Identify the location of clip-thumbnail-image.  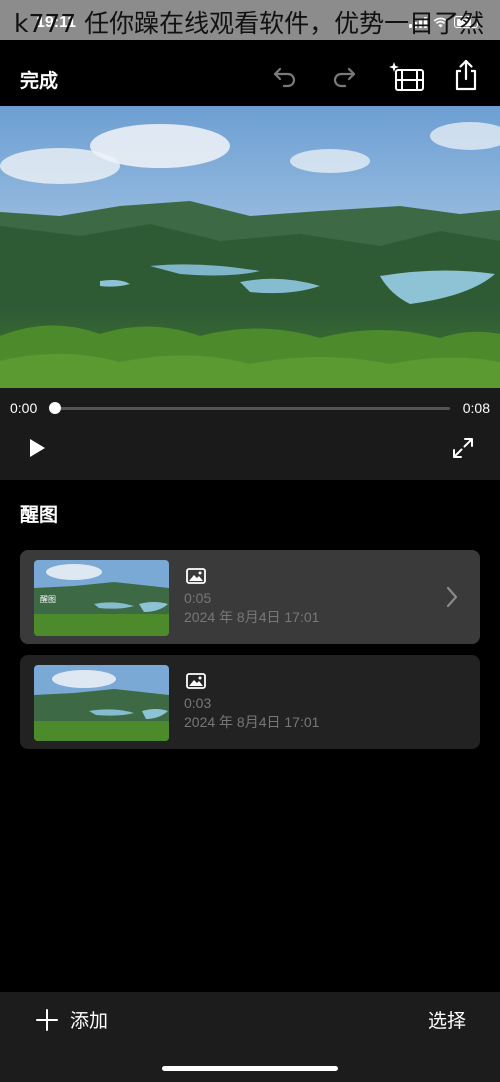
(101, 703).